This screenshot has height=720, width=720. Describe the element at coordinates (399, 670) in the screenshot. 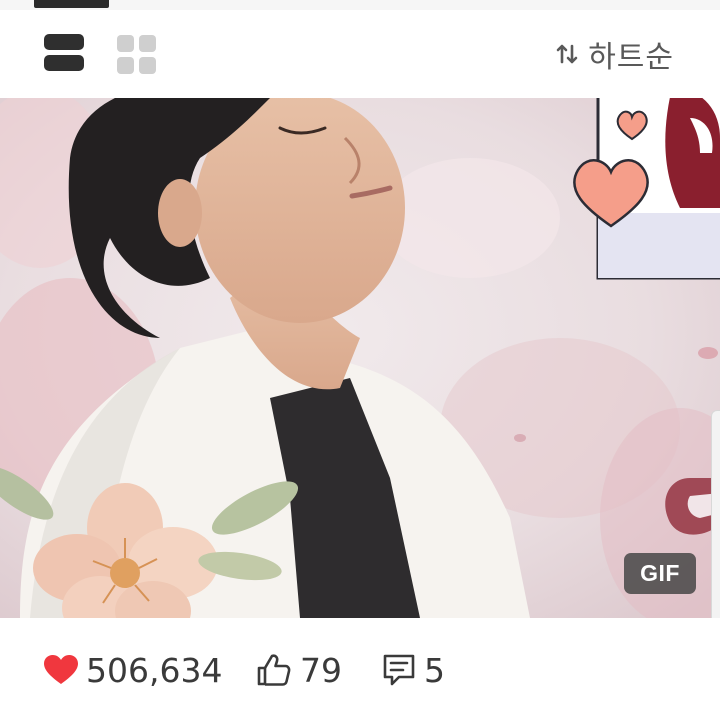

I see `comment-icon` at that location.